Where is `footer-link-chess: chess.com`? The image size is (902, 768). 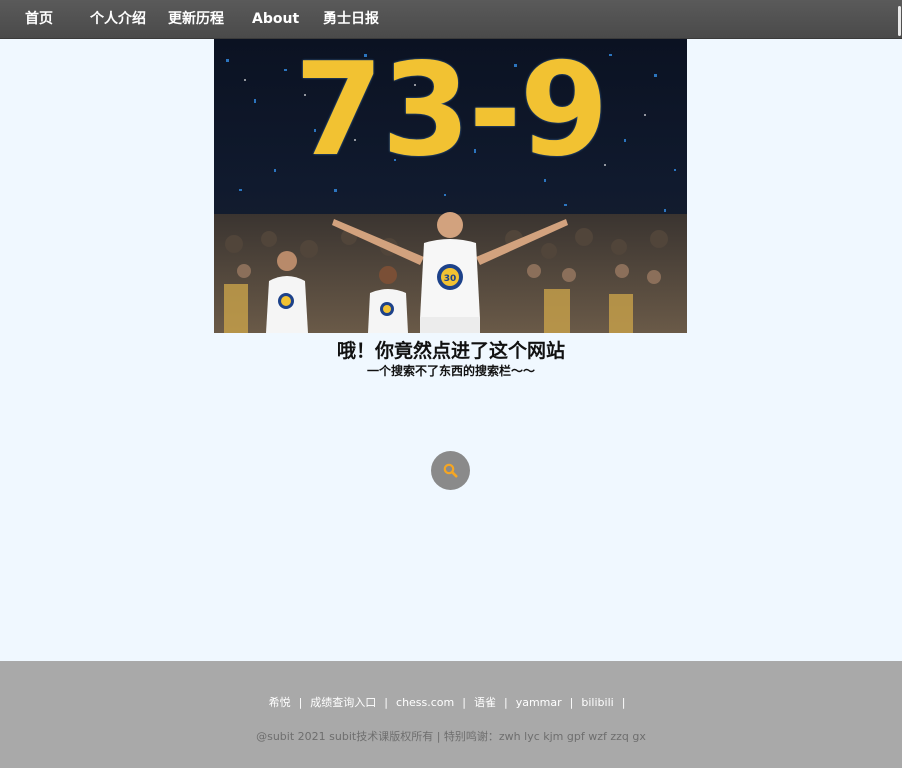 footer-link-chess: chess.com is located at coordinates (425, 702).